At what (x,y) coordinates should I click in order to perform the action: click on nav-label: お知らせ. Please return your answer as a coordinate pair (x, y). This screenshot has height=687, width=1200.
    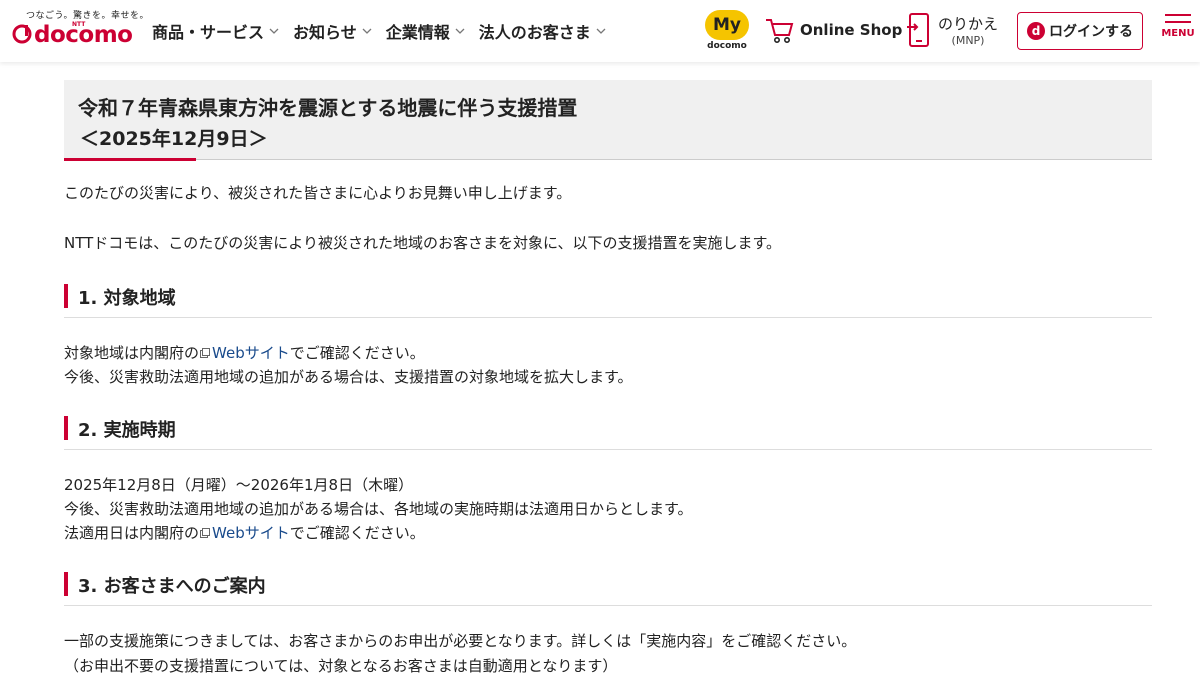
    Looking at the image, I should click on (325, 32).